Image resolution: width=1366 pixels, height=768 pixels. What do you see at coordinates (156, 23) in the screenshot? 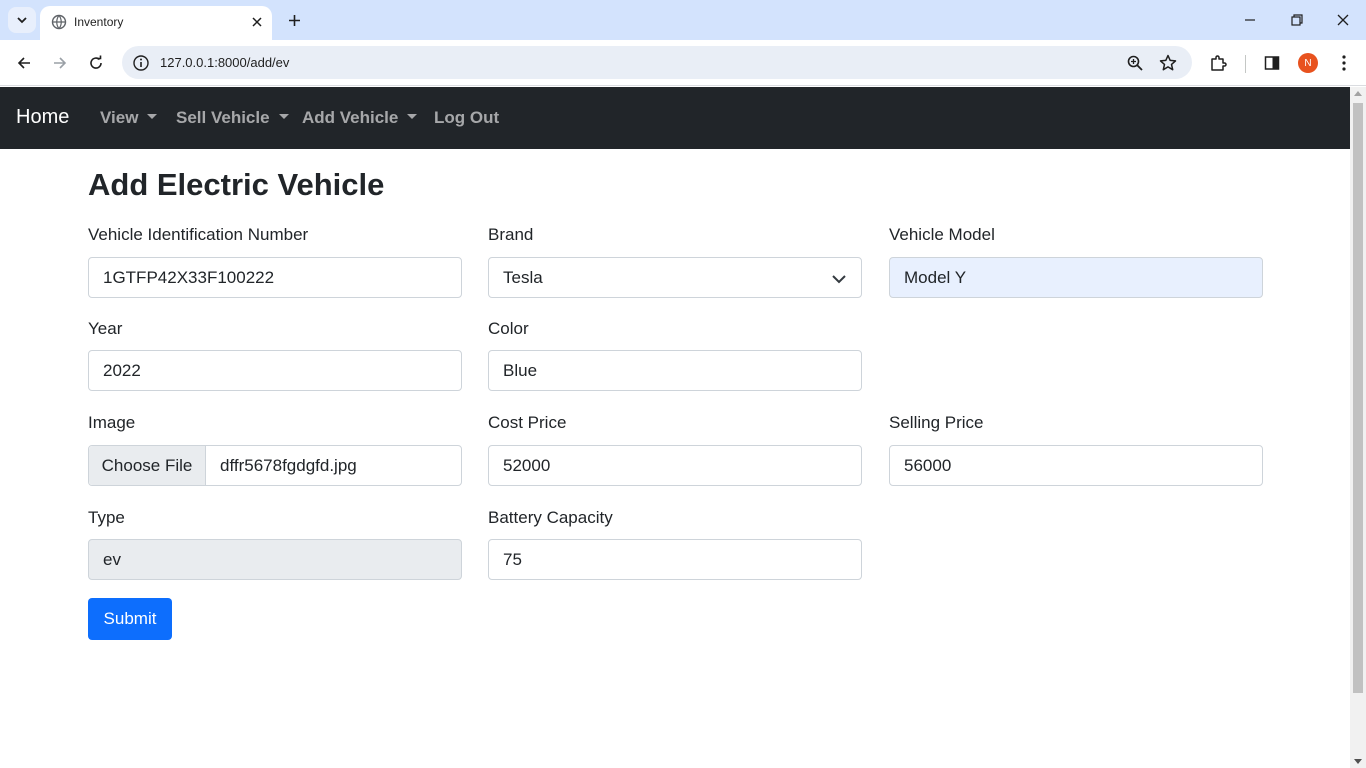
I see `browser-tab: Inventory` at bounding box center [156, 23].